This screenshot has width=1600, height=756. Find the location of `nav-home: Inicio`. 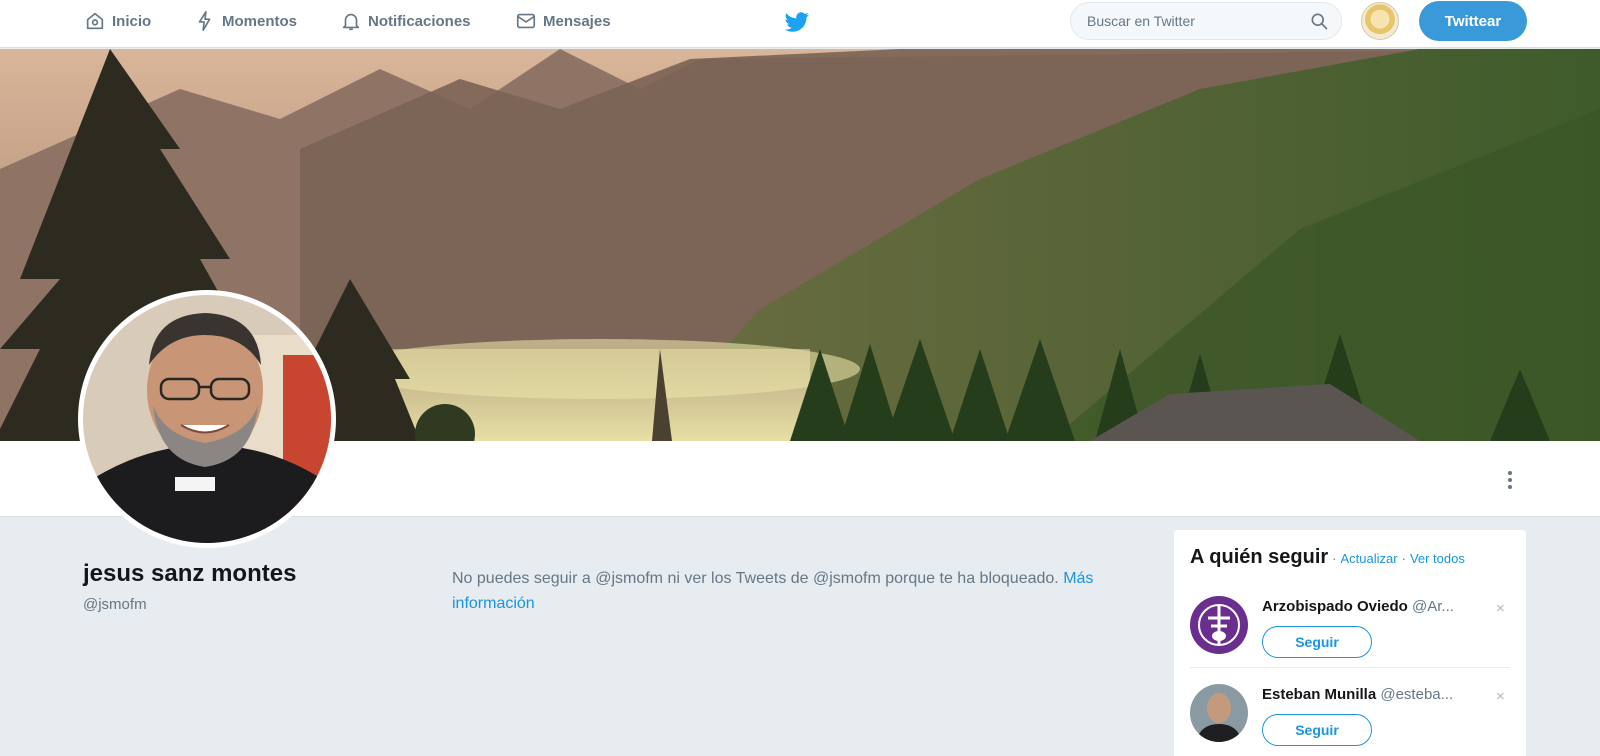

nav-home: Inicio is located at coordinates (117, 21).